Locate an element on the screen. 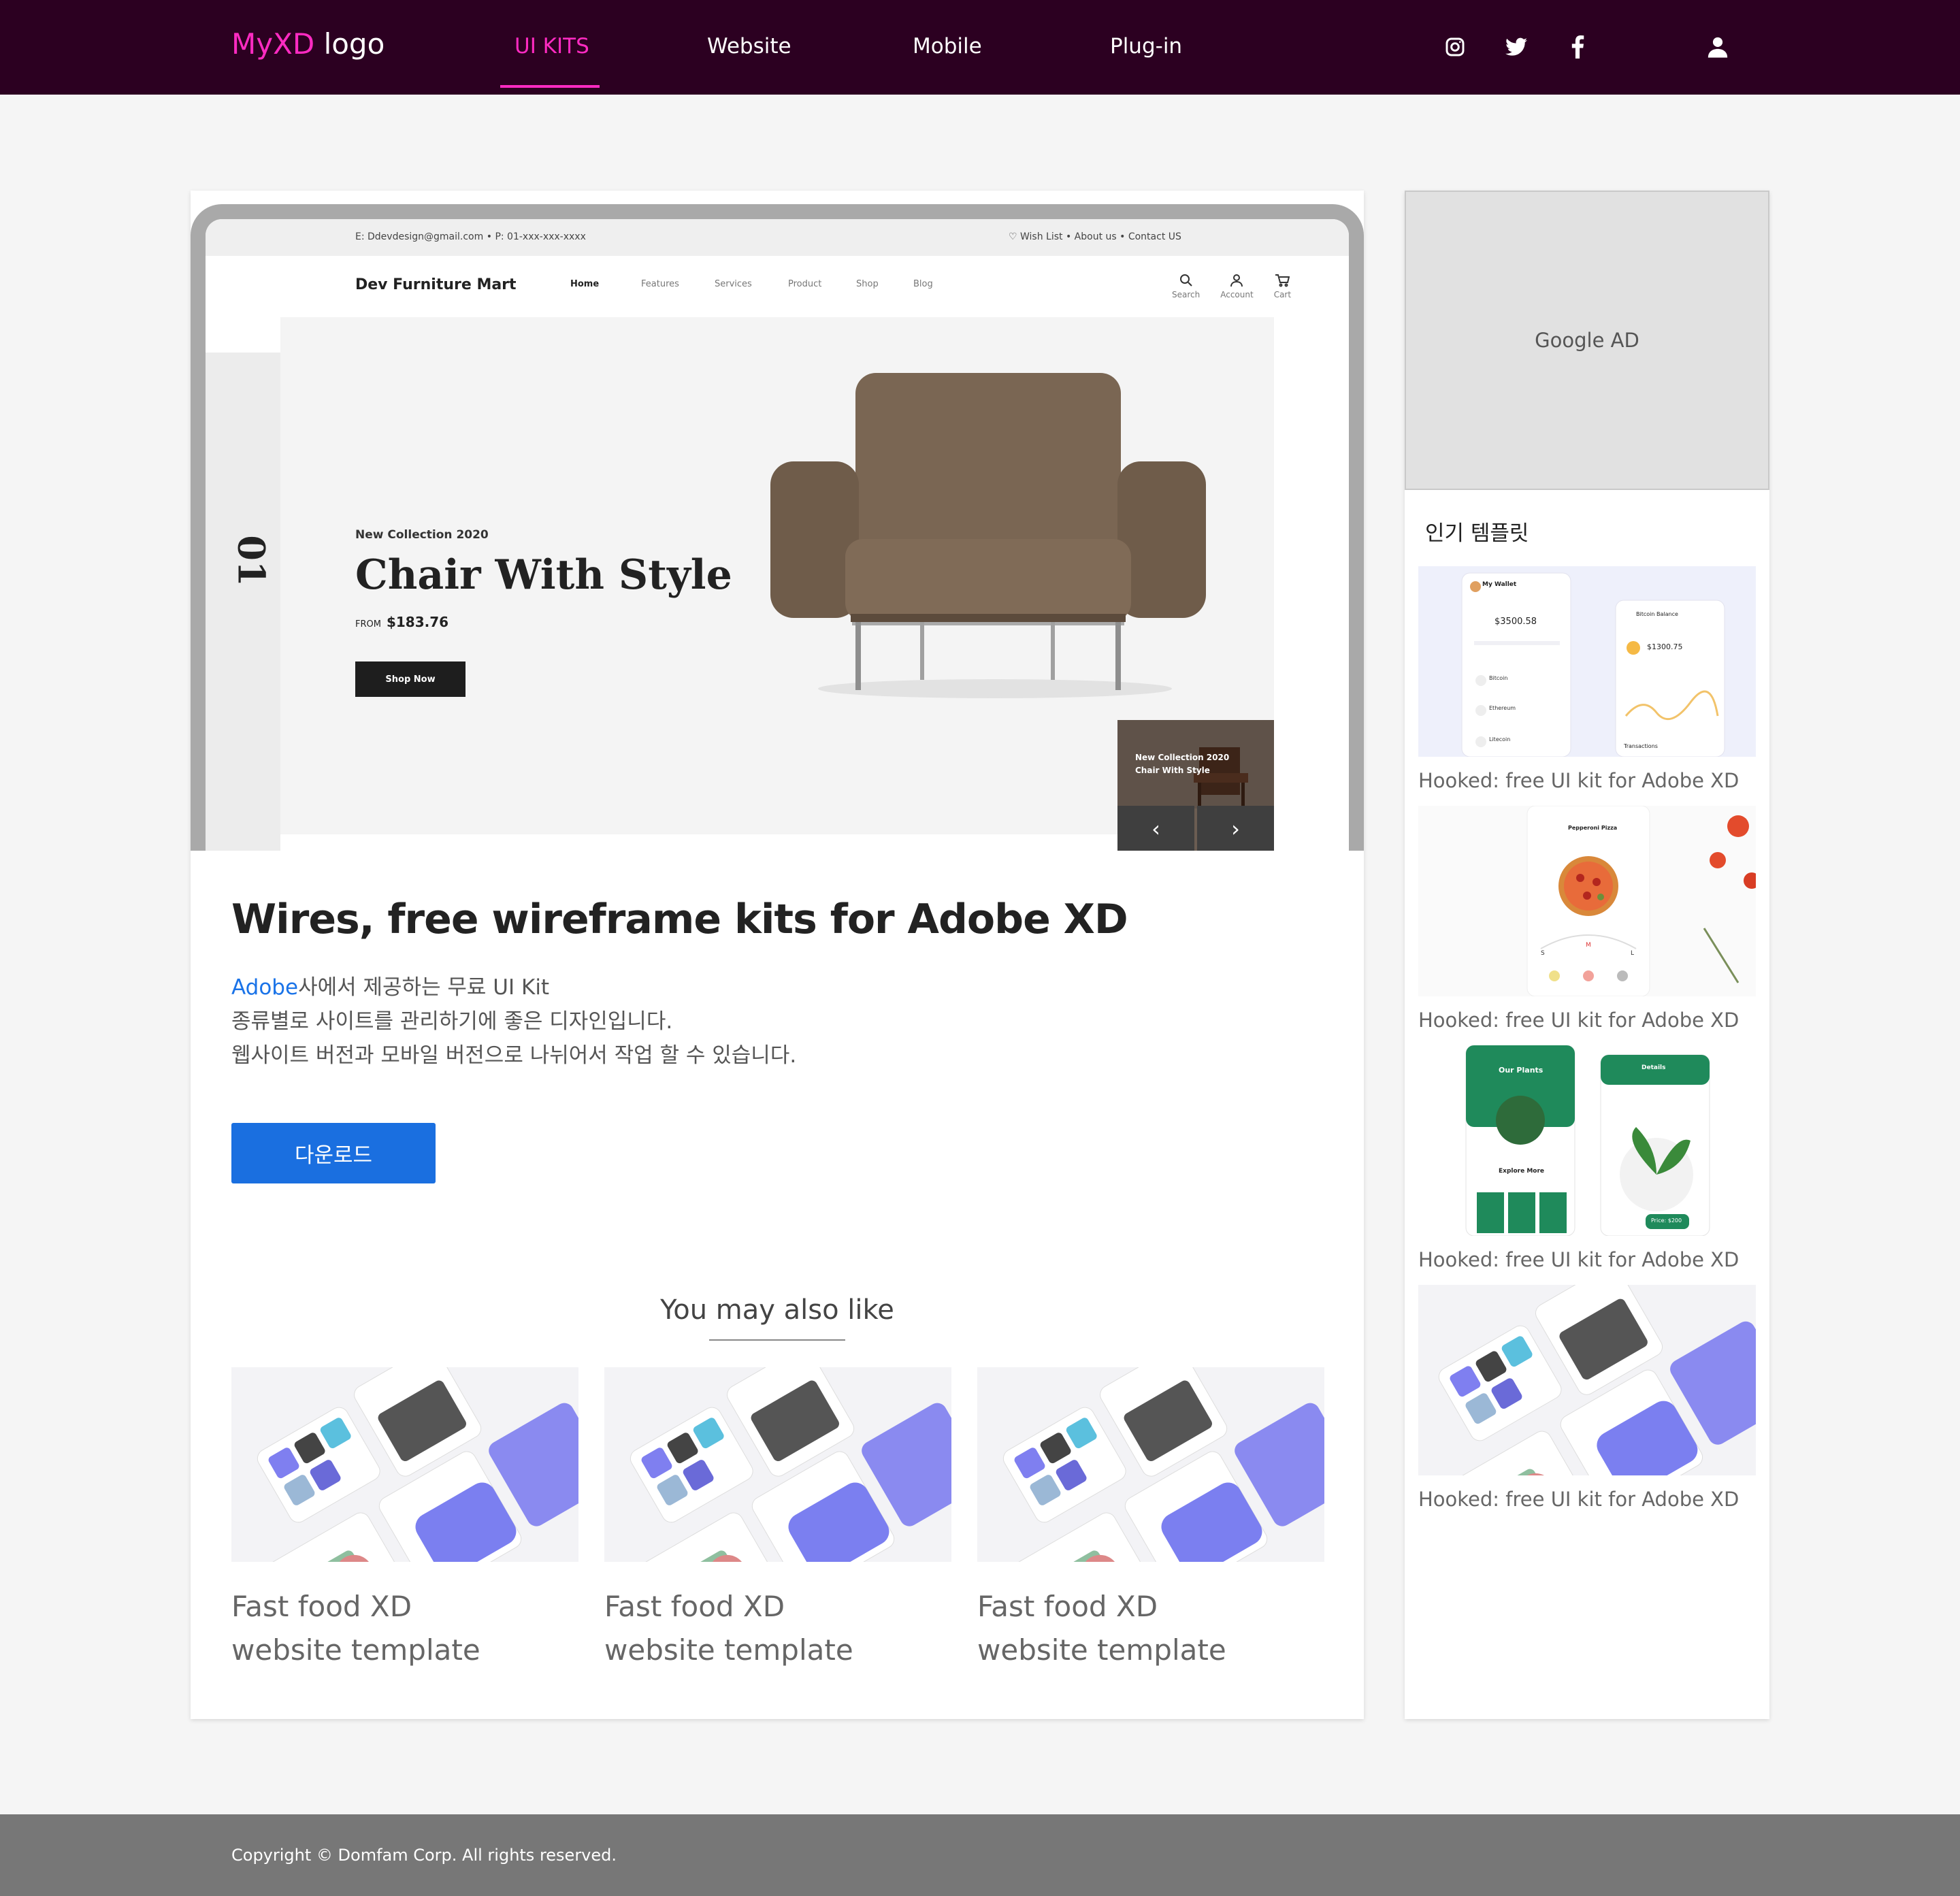 The height and width of the screenshot is (1896, 1960). mockup-shop-button: Shop Now is located at coordinates (411, 679).